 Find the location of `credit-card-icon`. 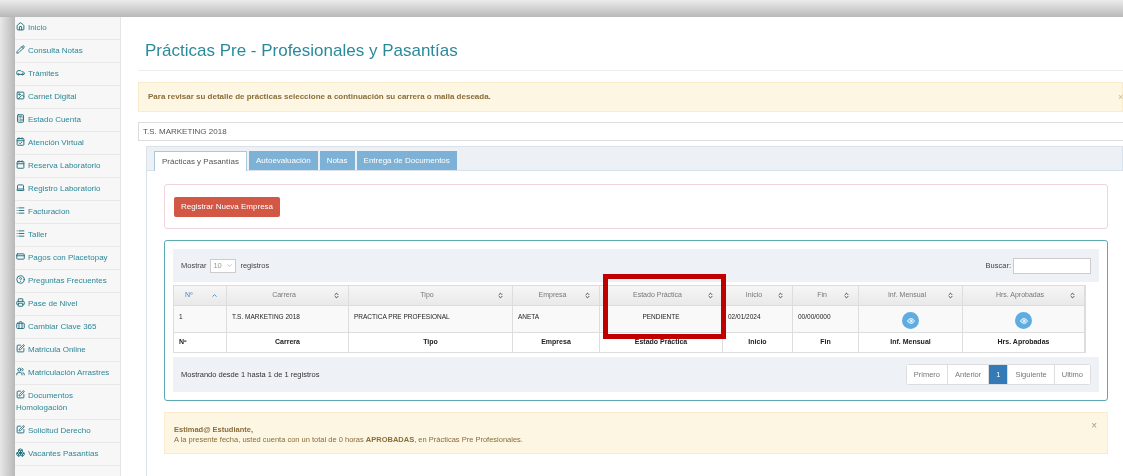

credit-card-icon is located at coordinates (20, 256).